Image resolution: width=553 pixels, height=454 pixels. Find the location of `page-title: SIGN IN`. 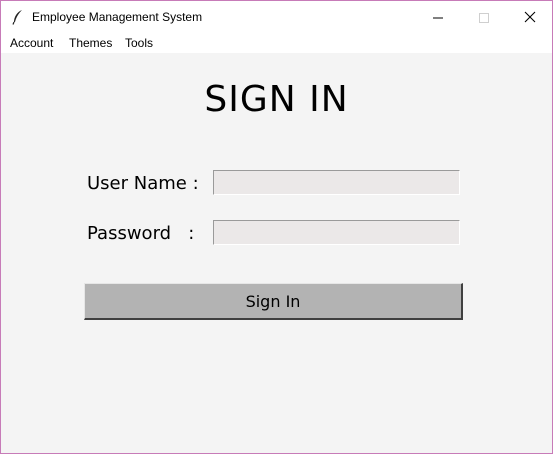

page-title: SIGN IN is located at coordinates (276, 99).